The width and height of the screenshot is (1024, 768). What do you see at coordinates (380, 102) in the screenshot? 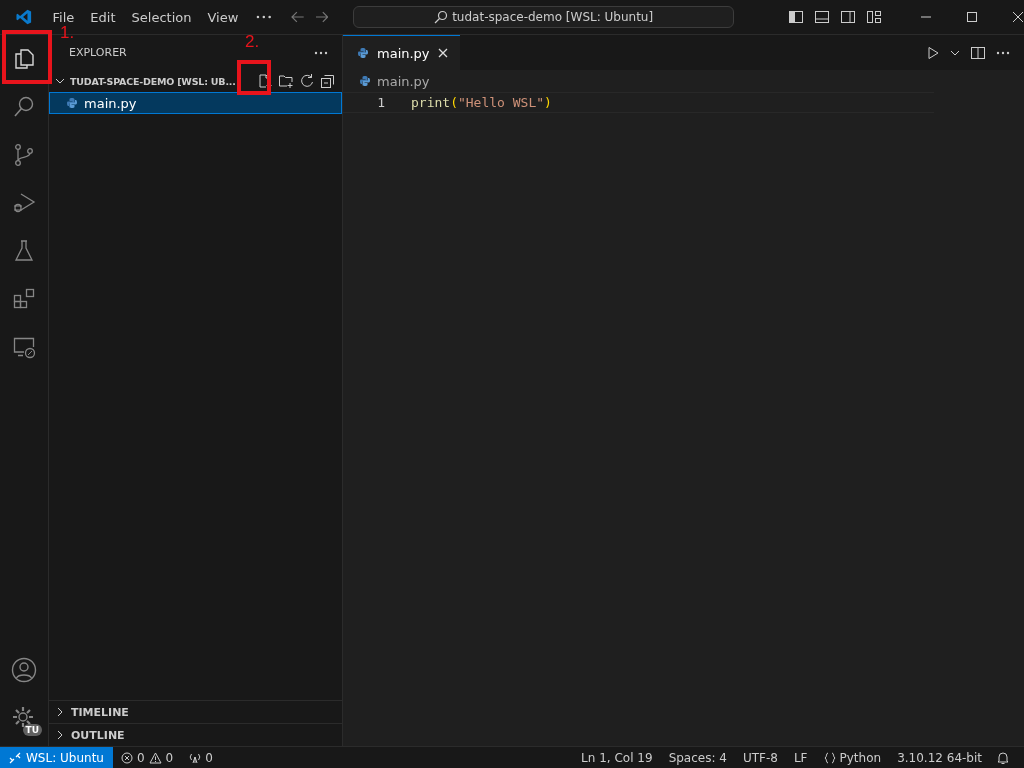
I see `line-number: 1` at bounding box center [380, 102].